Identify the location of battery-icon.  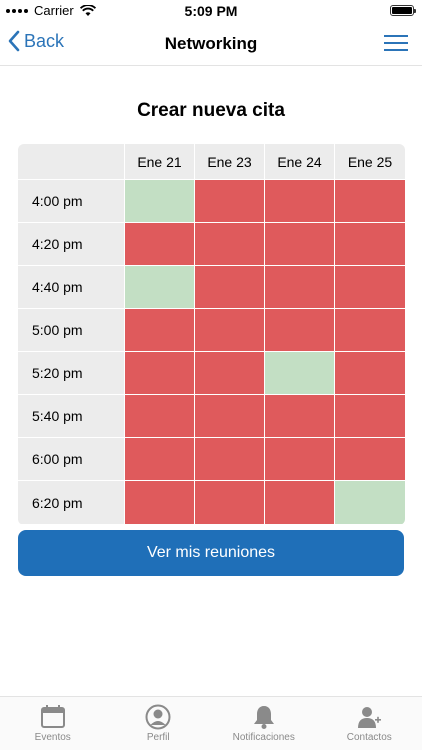
(403, 10).